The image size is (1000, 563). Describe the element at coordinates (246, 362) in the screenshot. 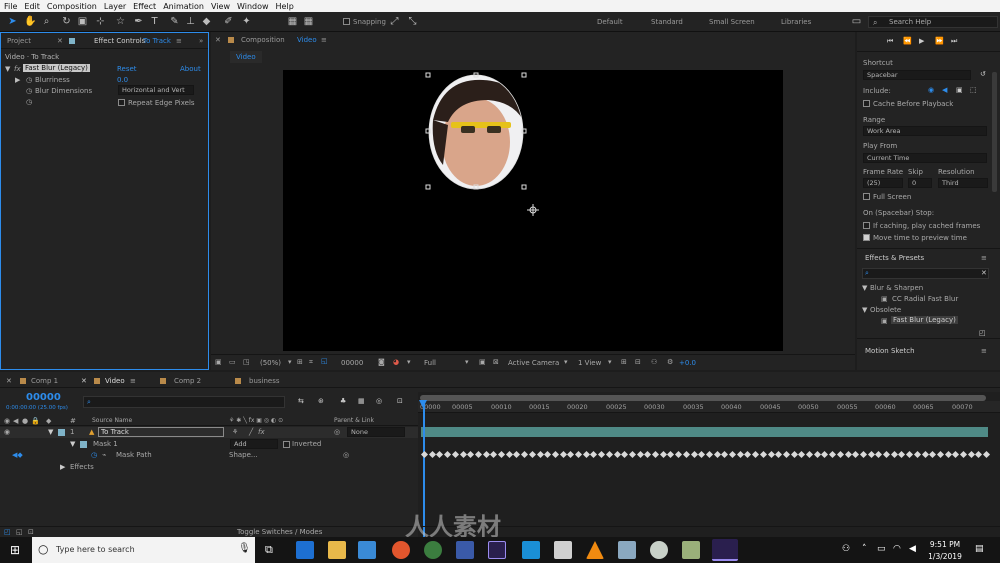

I see `mask-visibility-icon: ◳` at that location.